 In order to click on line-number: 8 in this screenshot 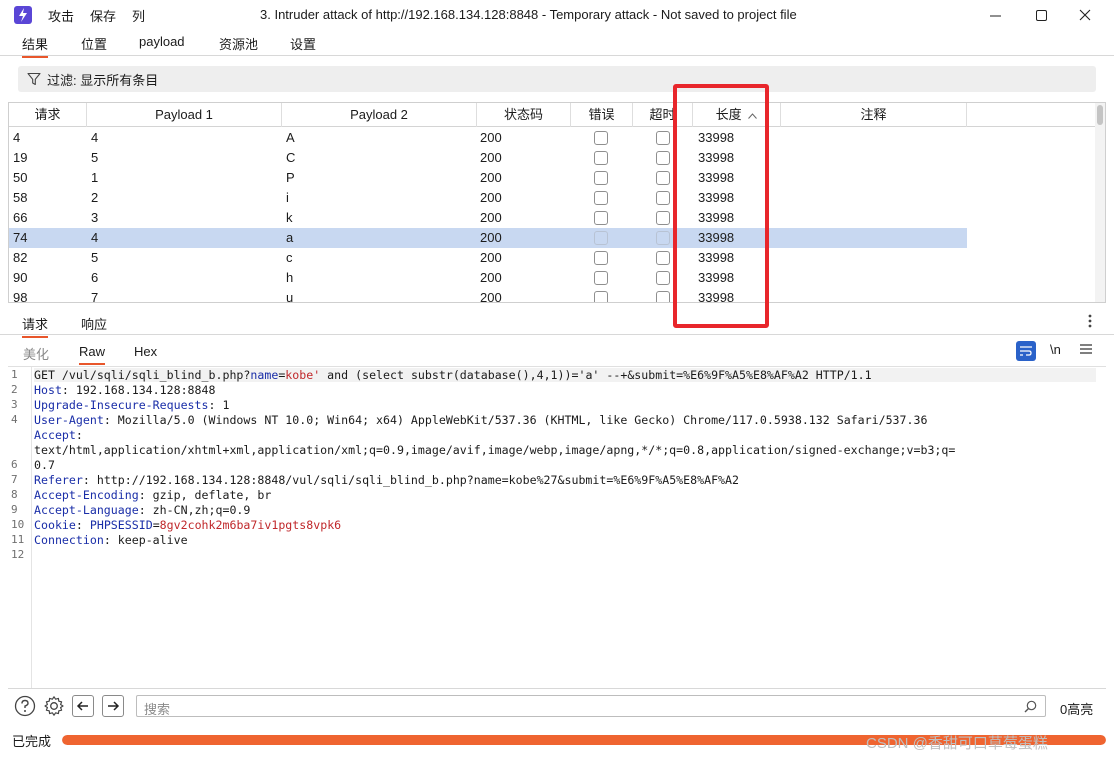, I will do `click(14, 494)`.